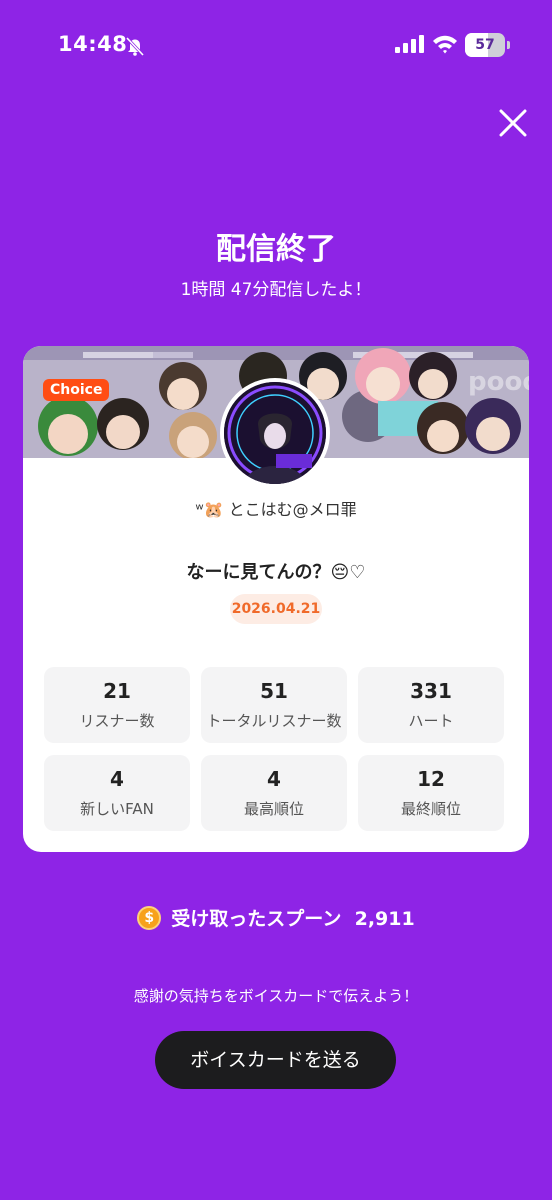  Describe the element at coordinates (274, 705) in the screenshot. I see `stat-total-listeners: 51 トータルリスナー数` at that location.